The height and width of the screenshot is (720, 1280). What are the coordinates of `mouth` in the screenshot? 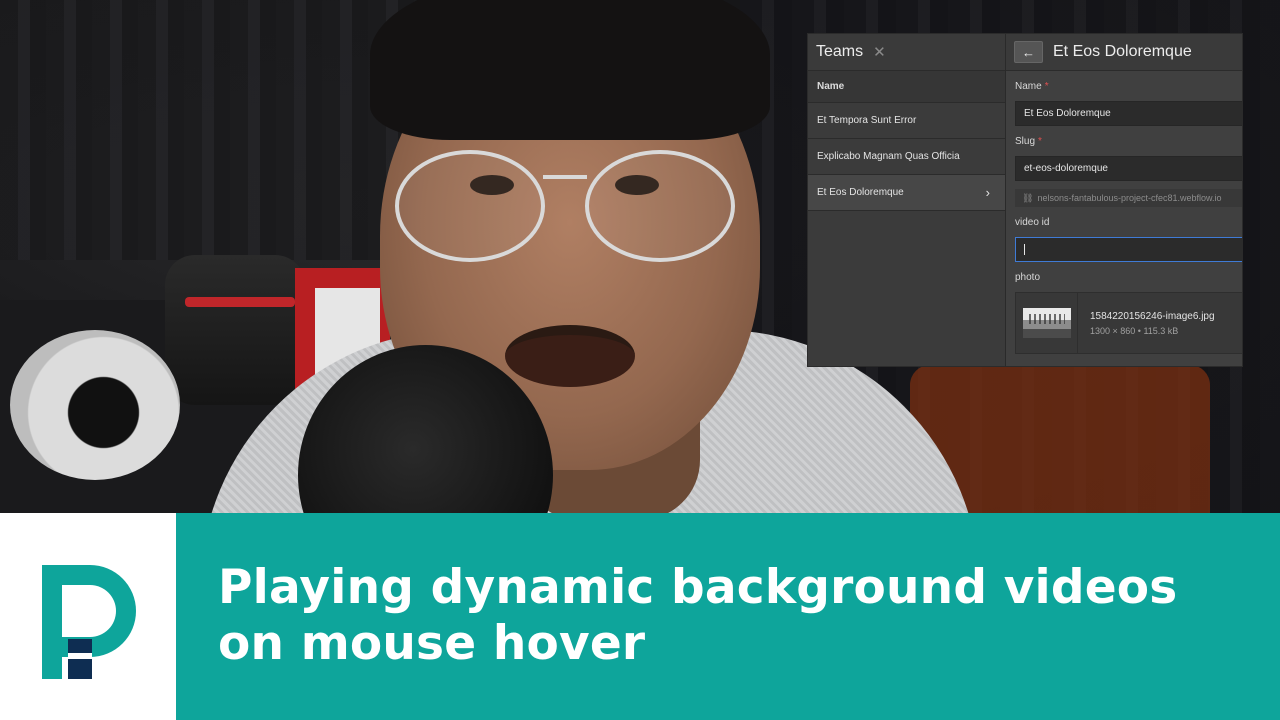 It's located at (570, 356).